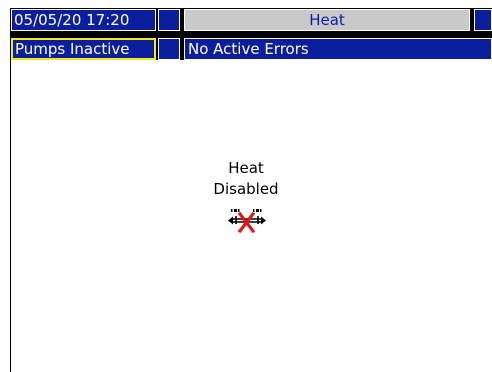 This screenshot has width=492, height=372. I want to click on datetime-display: 05/05/20 17:20, so click(83, 20).